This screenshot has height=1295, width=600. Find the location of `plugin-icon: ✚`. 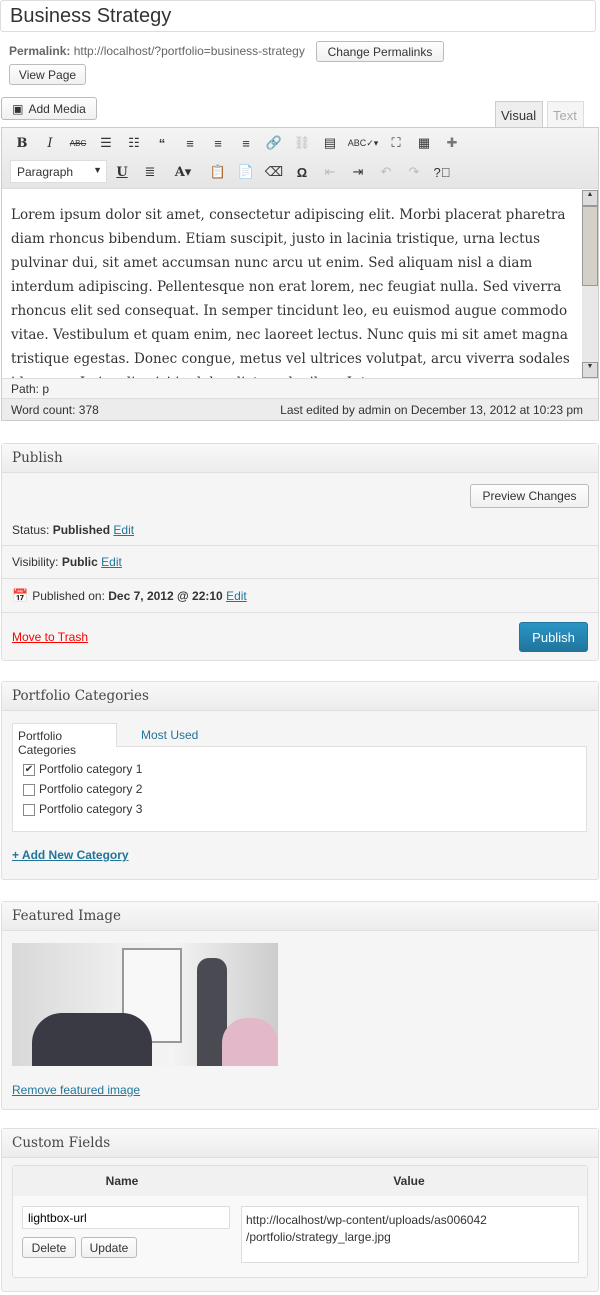

plugin-icon: ✚ is located at coordinates (452, 143).